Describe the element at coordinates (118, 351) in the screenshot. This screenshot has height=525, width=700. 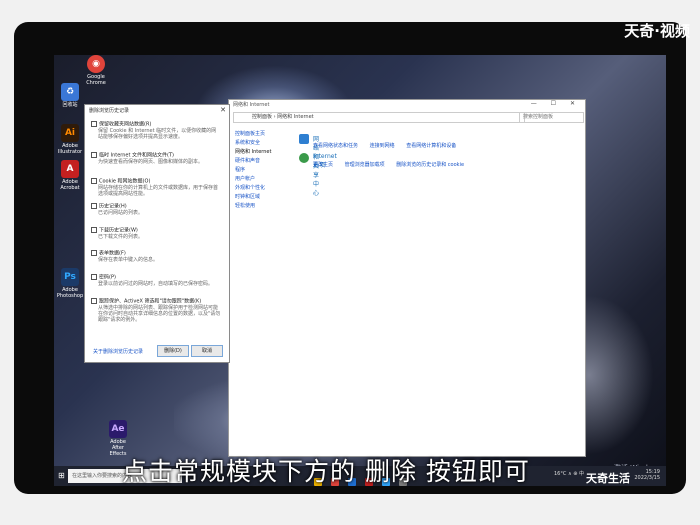
I see `about-delete-history-link: 关于删除浏览历史记录` at that location.